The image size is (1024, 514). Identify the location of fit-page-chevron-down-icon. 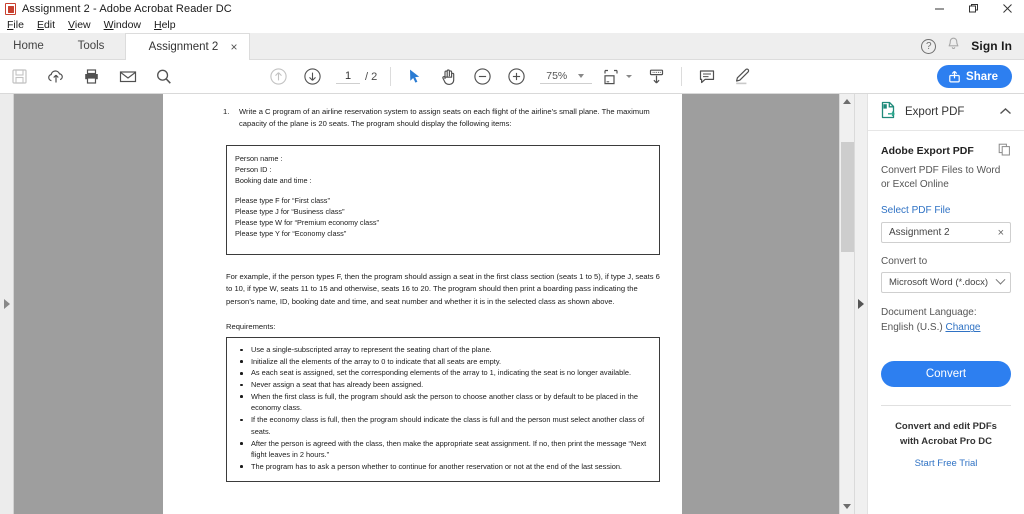
(629, 76).